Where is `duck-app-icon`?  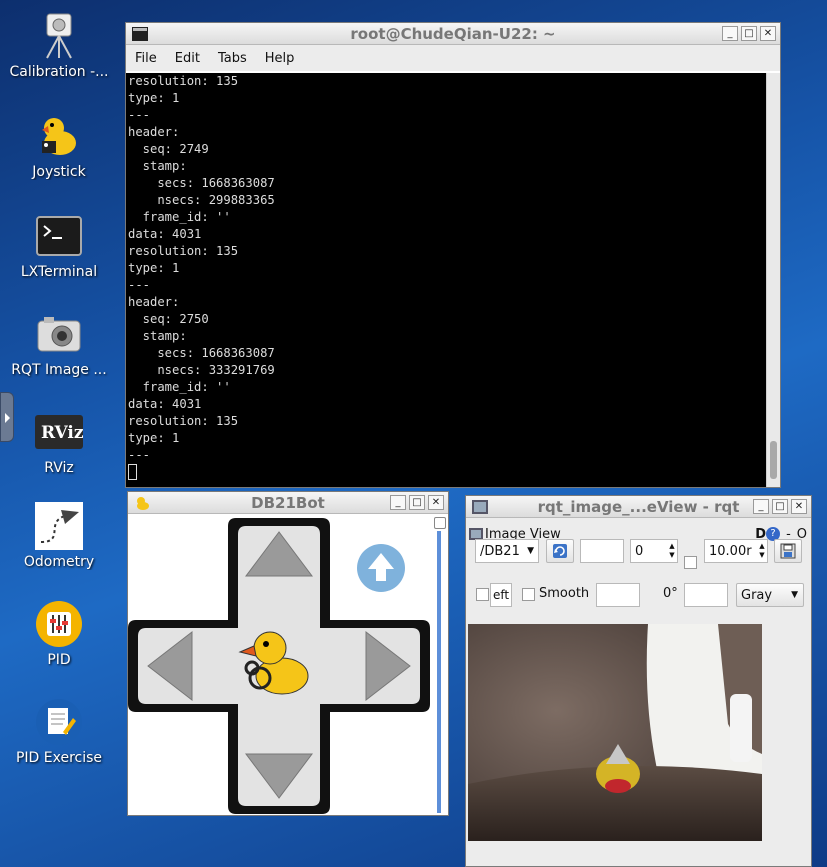
duck-app-icon is located at coordinates (143, 503).